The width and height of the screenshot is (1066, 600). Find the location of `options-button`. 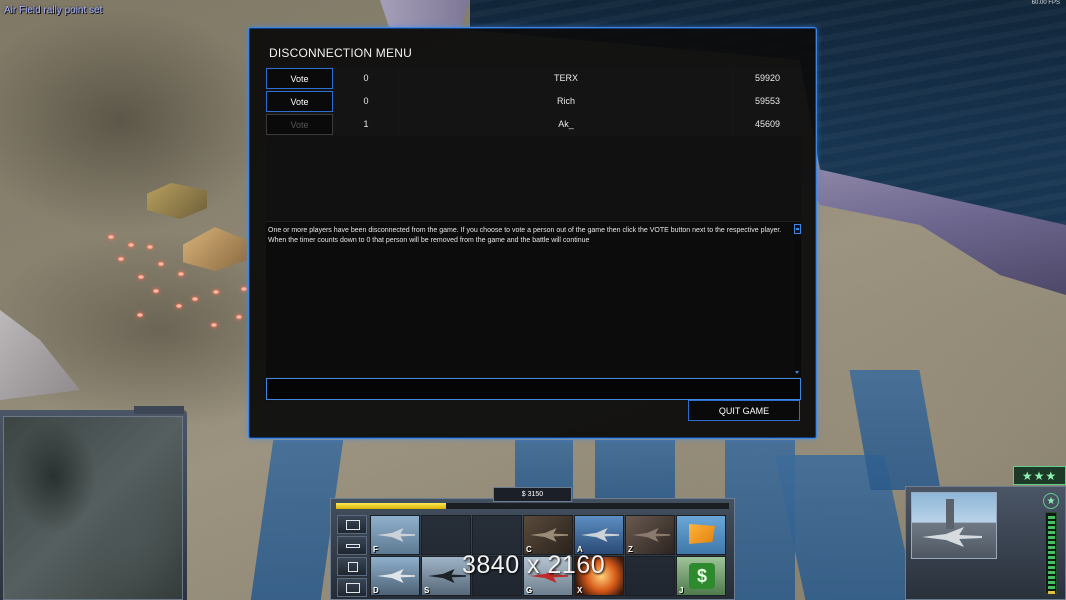

options-button is located at coordinates (352, 524).